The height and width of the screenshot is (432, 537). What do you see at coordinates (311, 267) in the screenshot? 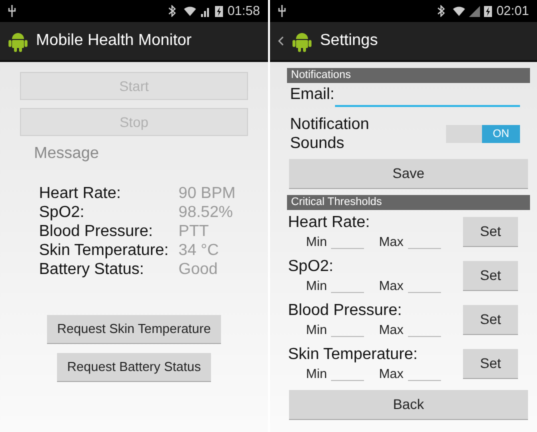
I see `threshold-label: SpO2:` at bounding box center [311, 267].